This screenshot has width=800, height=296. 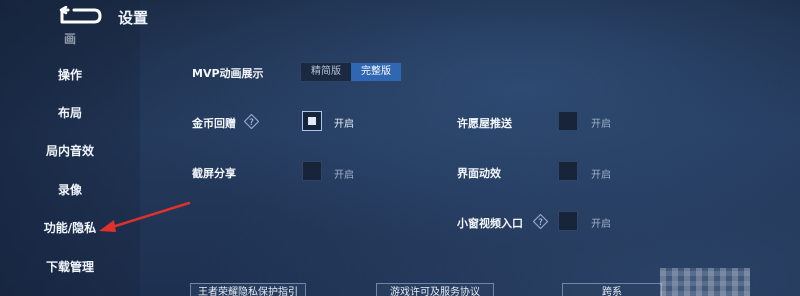 I want to click on annotation-arrow-icon, so click(x=145, y=216).